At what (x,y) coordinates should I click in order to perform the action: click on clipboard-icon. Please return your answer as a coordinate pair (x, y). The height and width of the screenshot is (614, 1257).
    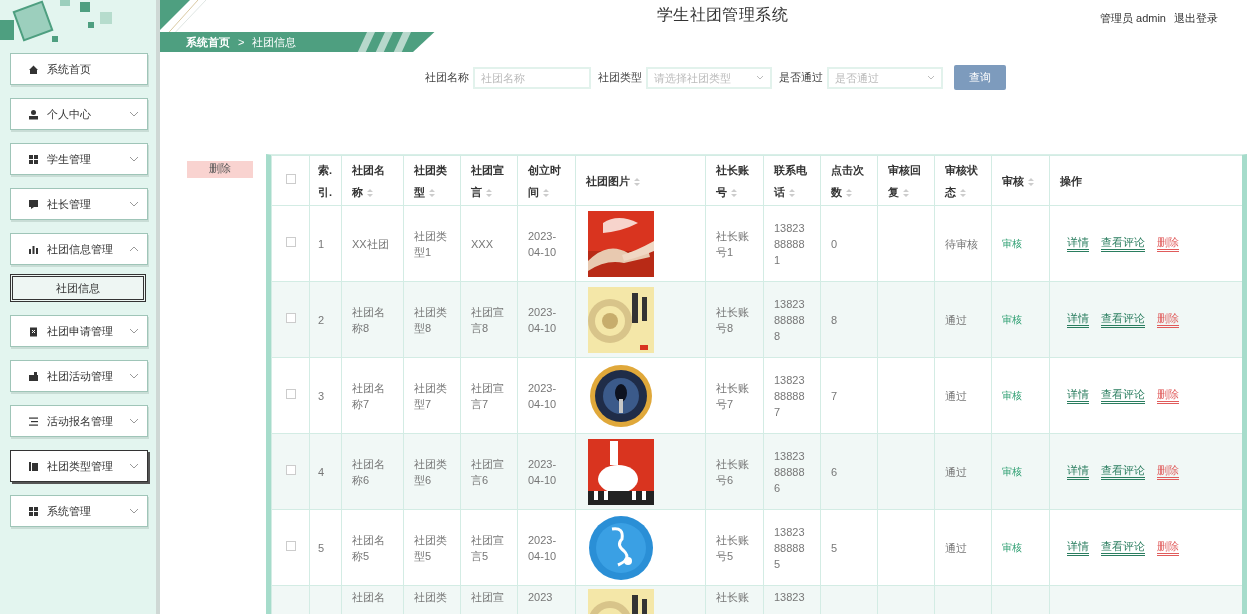
    Looking at the image, I should click on (33, 331).